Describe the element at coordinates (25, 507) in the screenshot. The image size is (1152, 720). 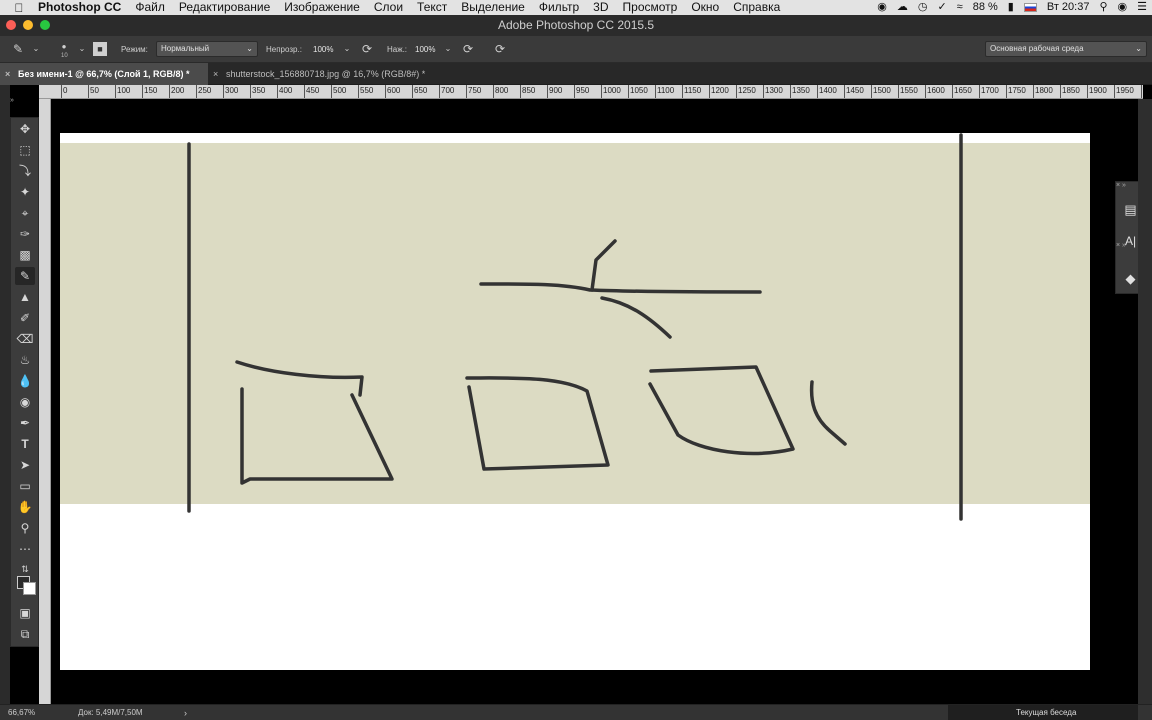
I see `hand-tool-icon: ✋` at that location.